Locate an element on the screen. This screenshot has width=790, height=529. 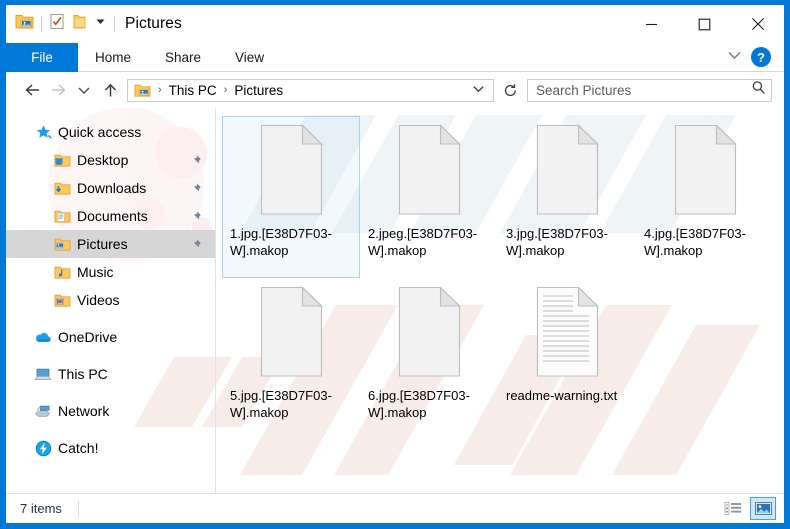
desktop-folder-icon is located at coordinates (62, 160).